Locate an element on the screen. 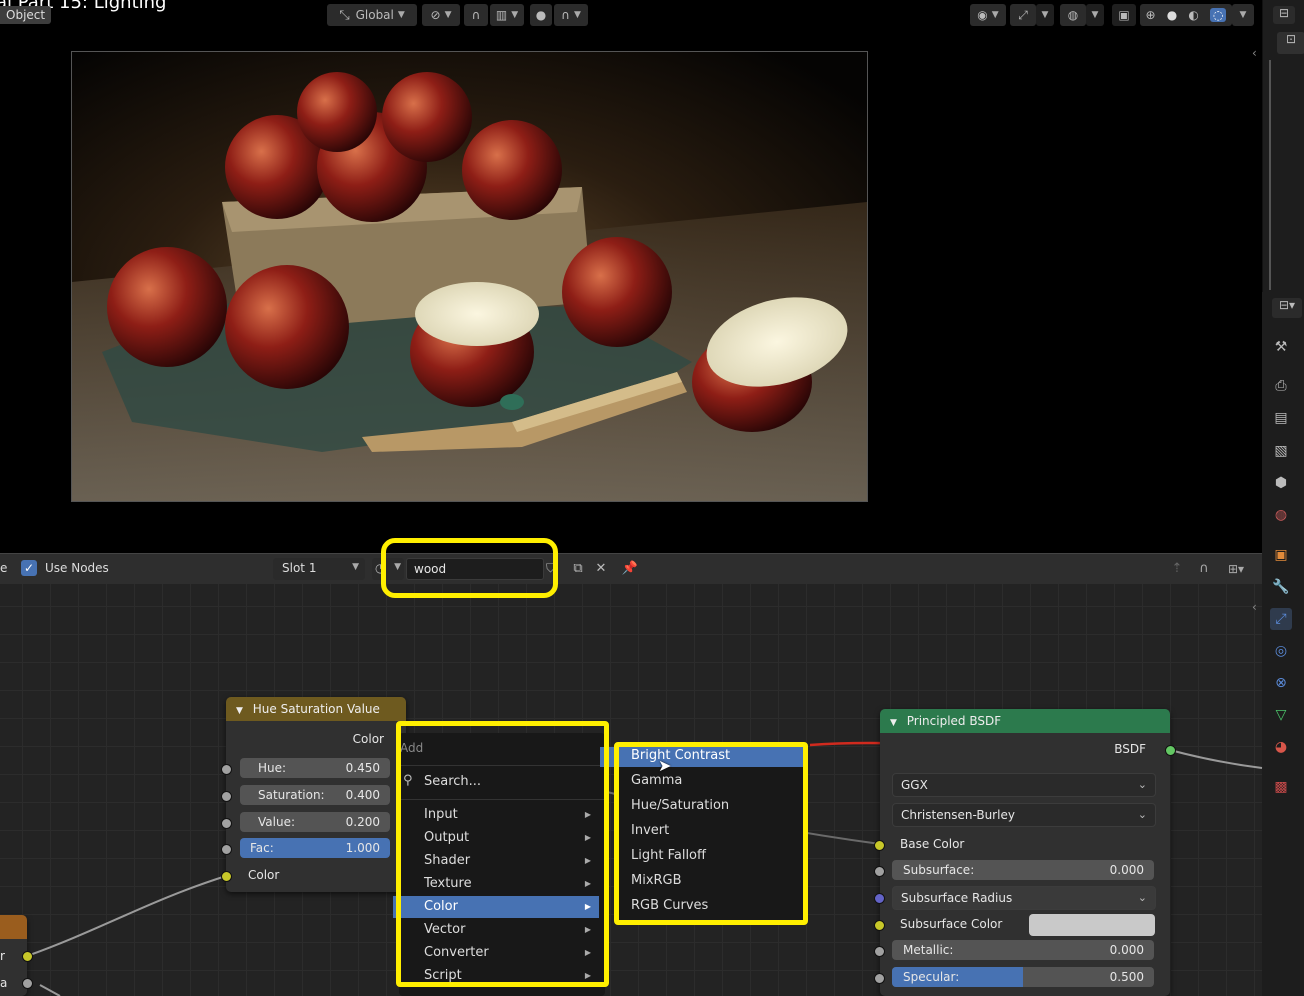 The height and width of the screenshot is (996, 1304). menu-item-vector: Vector ▶ is located at coordinates (499, 930).